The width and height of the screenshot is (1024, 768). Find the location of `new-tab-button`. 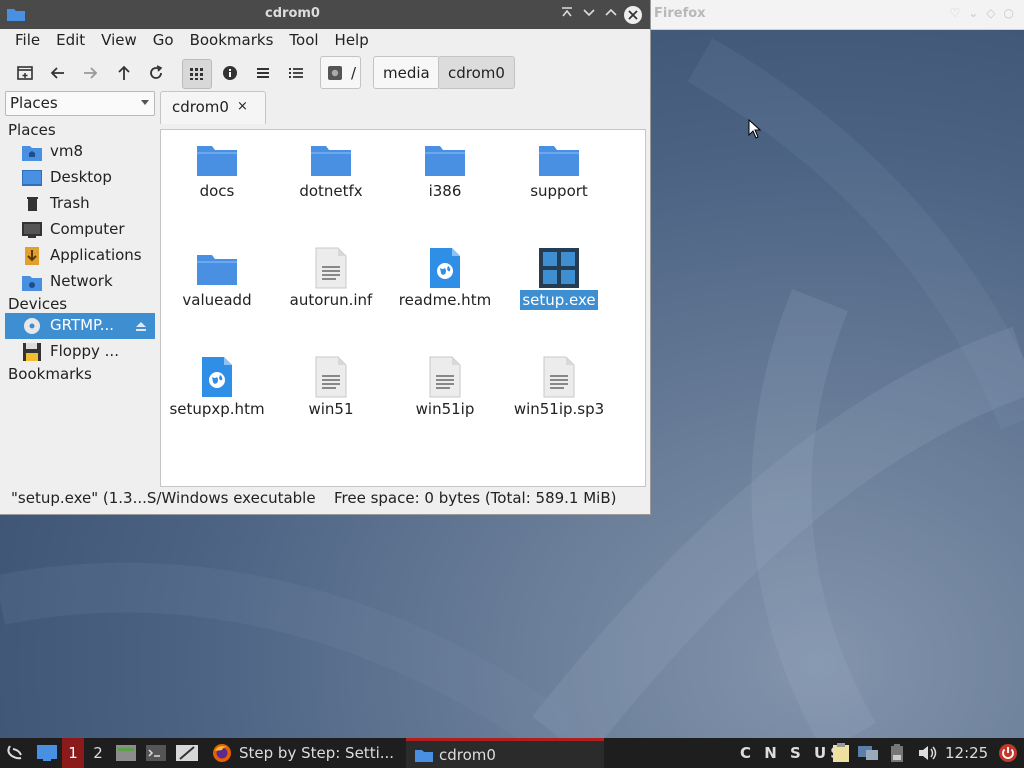

new-tab-button is located at coordinates (25, 73).